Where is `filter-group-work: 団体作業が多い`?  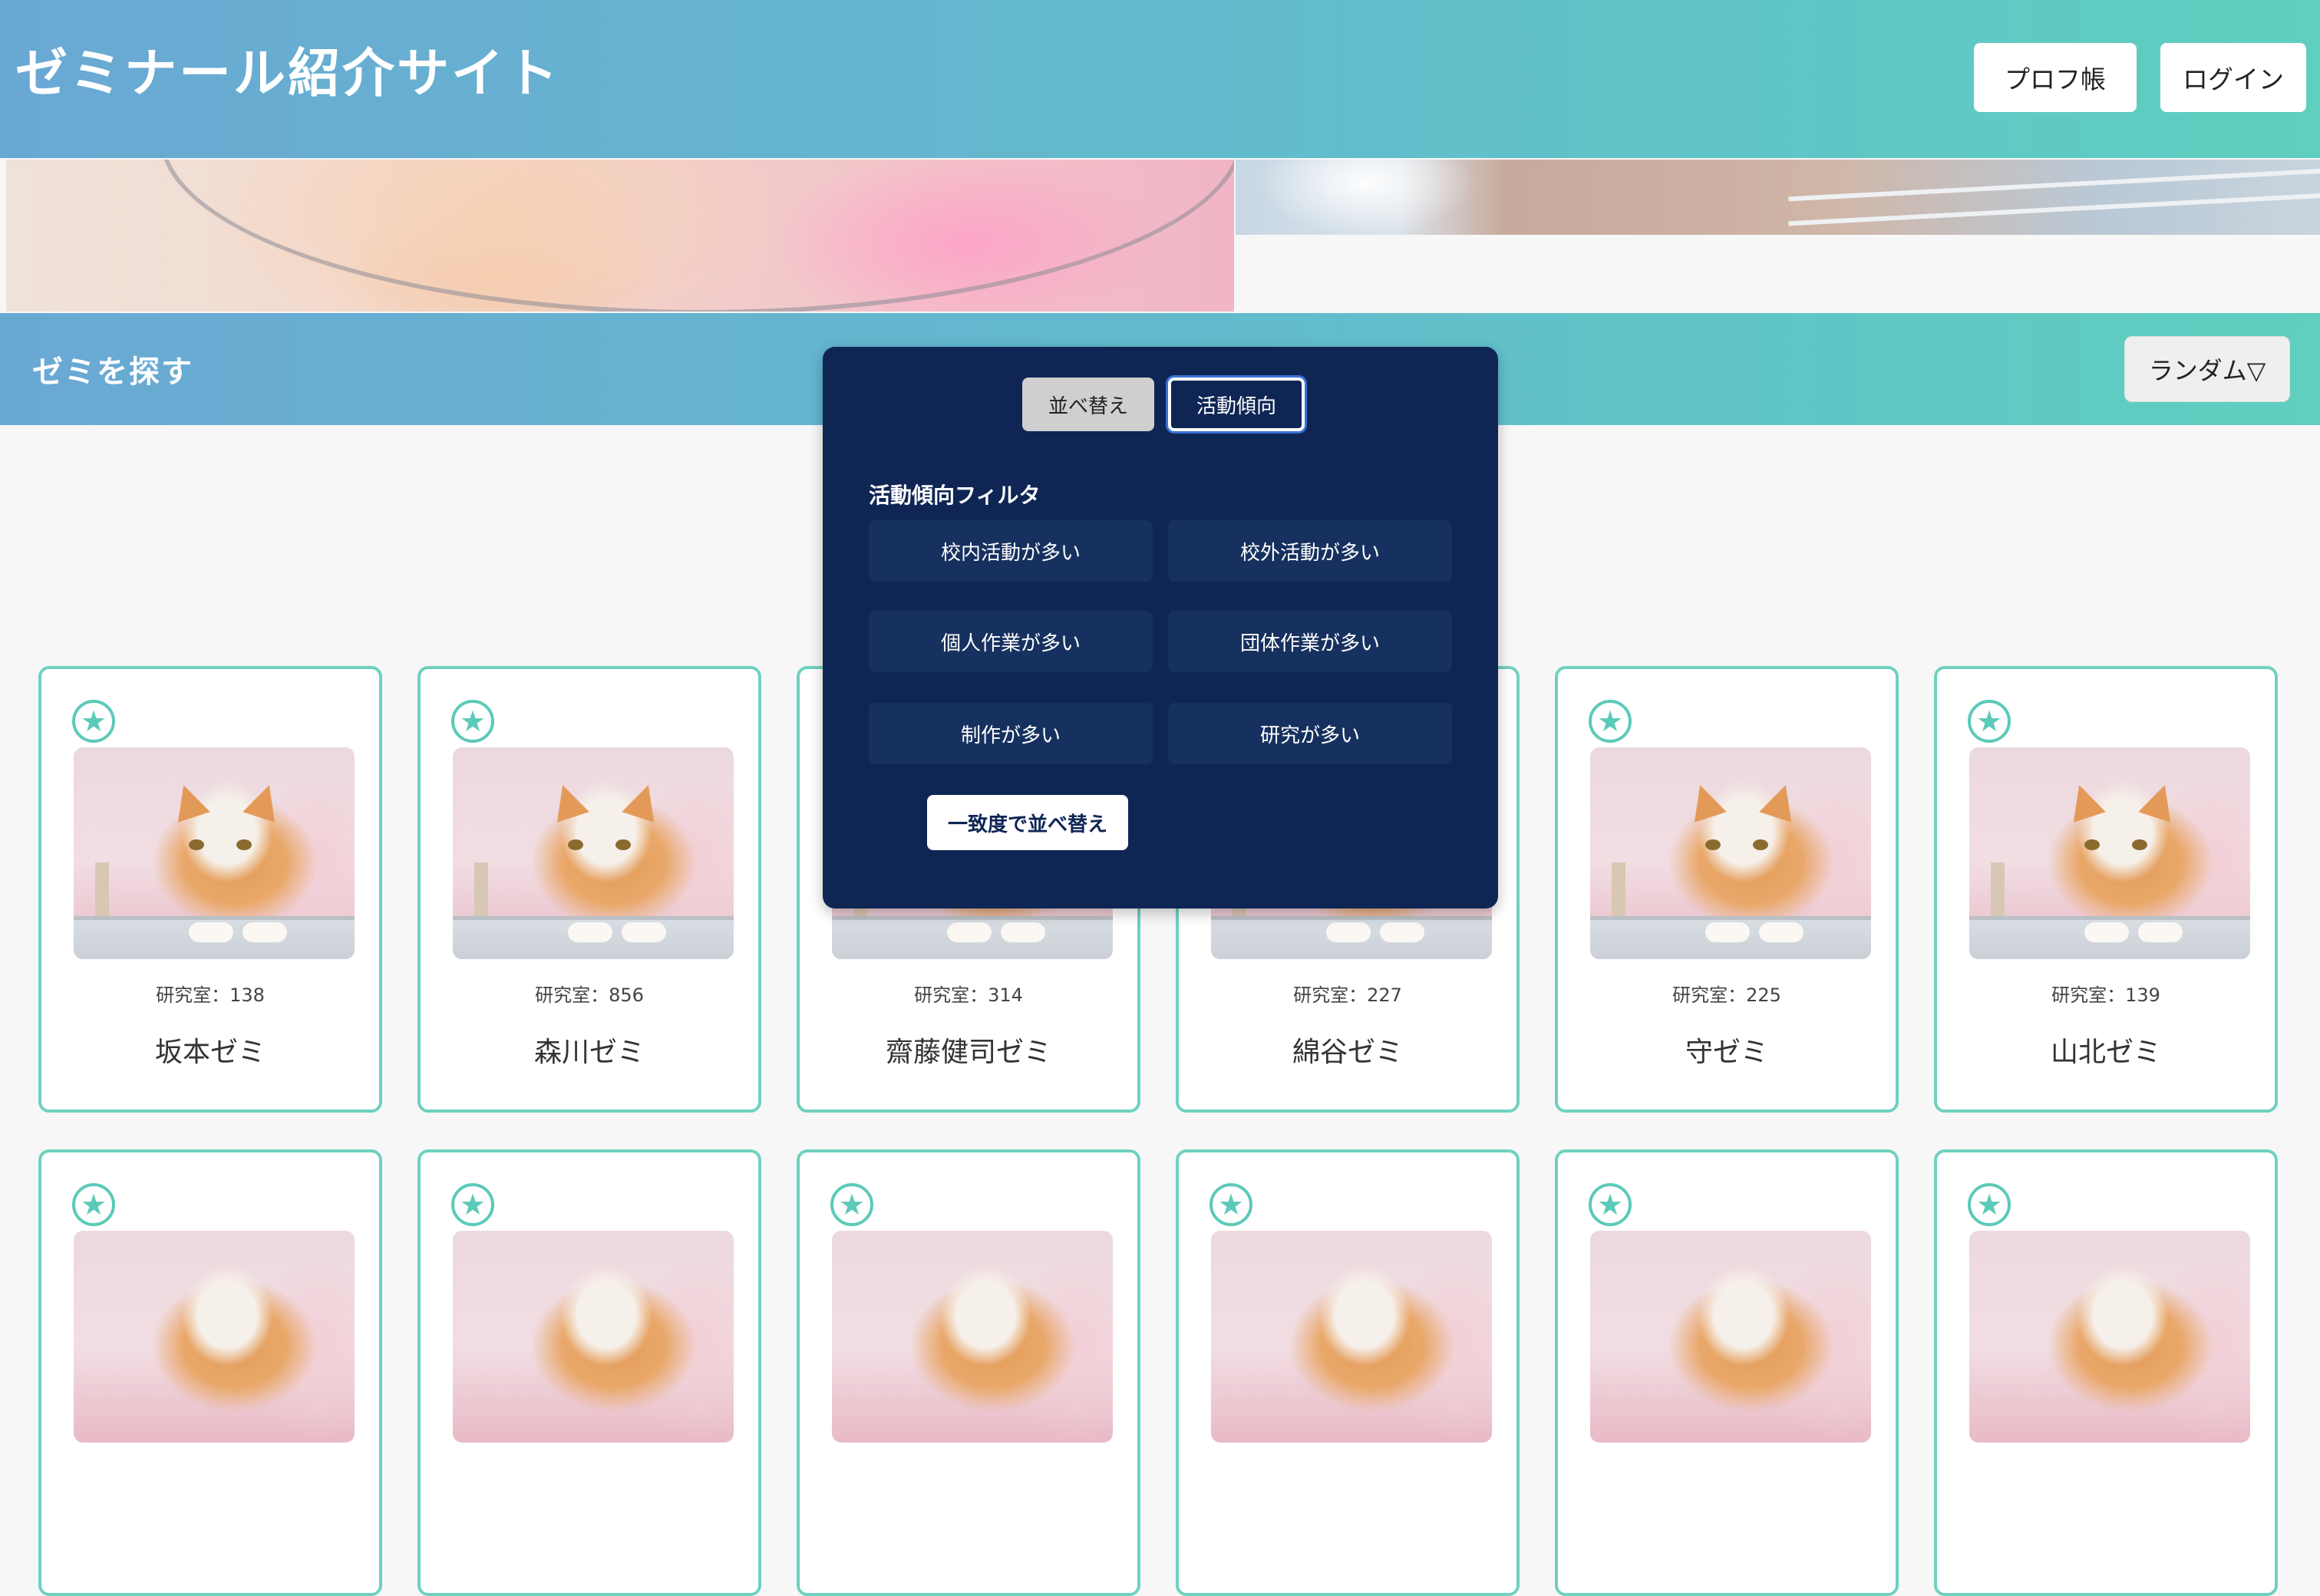
filter-group-work: 団体作業が多い is located at coordinates (1310, 641).